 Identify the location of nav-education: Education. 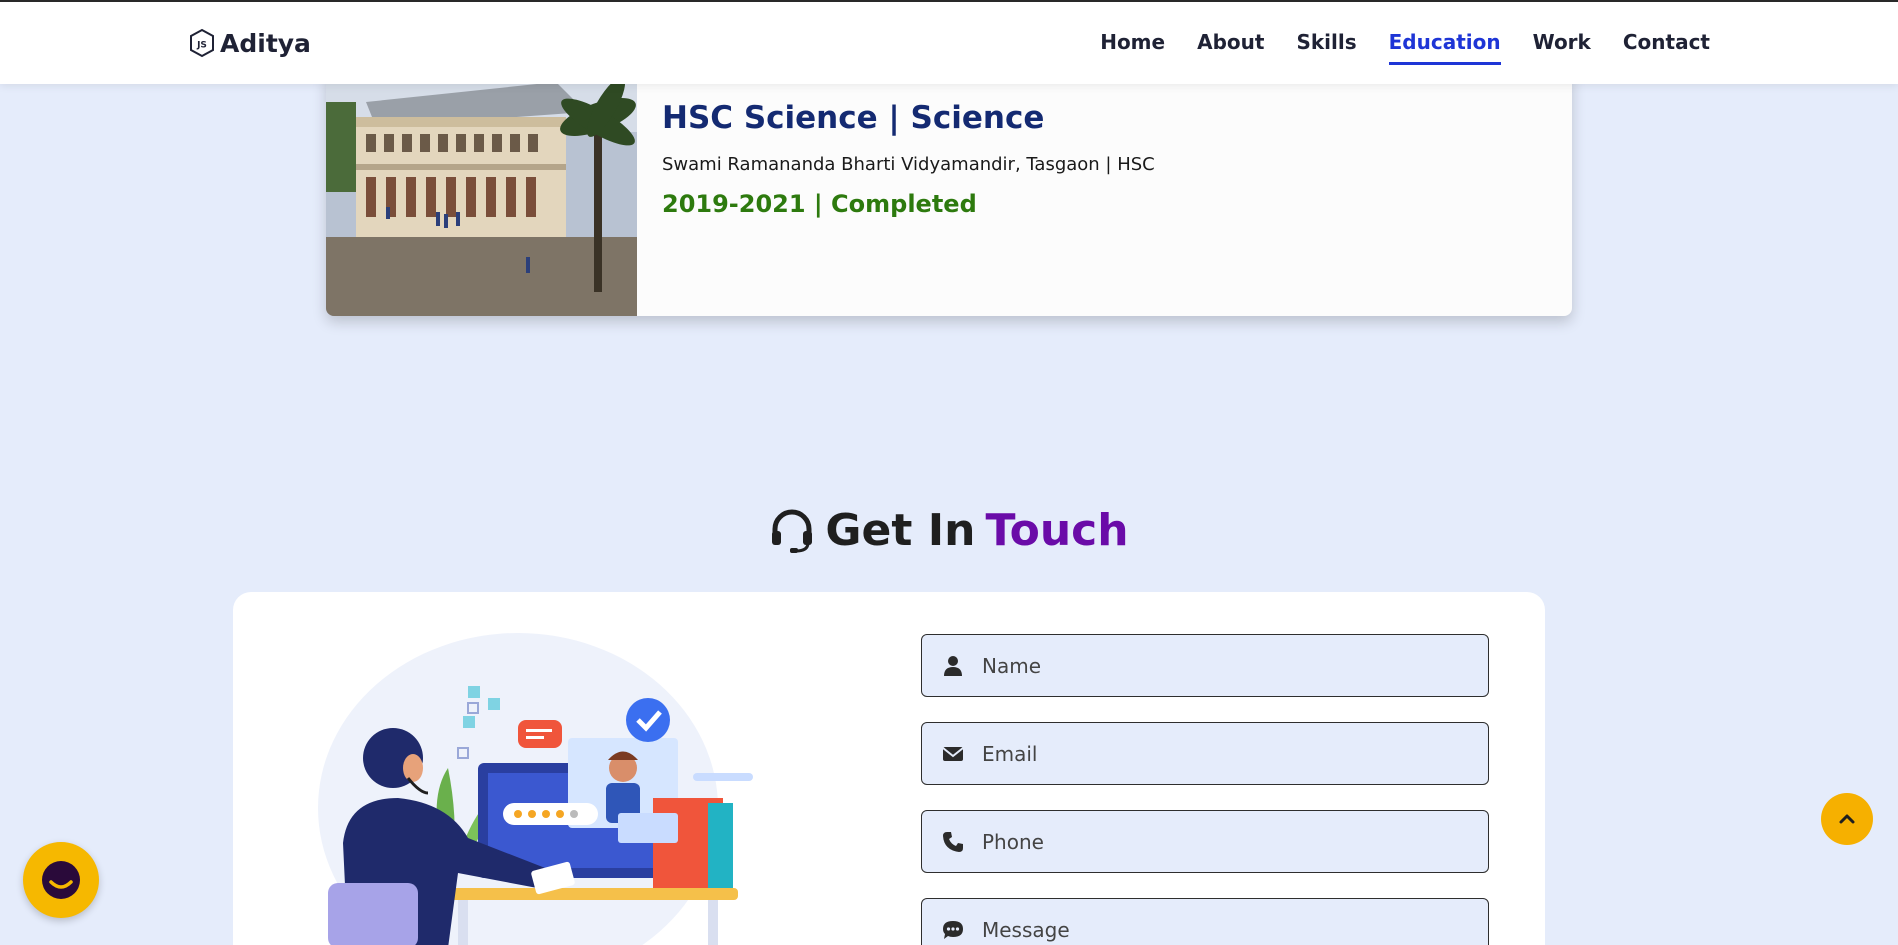
(1444, 47).